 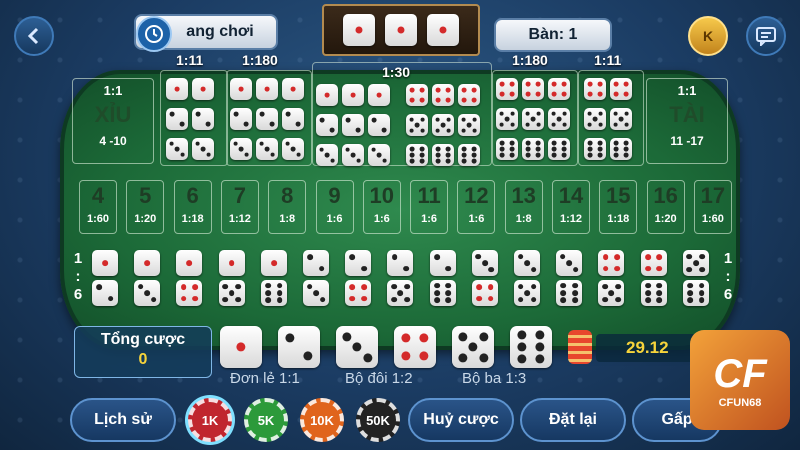 What do you see at coordinates (154, 34) in the screenshot?
I see `history-clock-icon` at bounding box center [154, 34].